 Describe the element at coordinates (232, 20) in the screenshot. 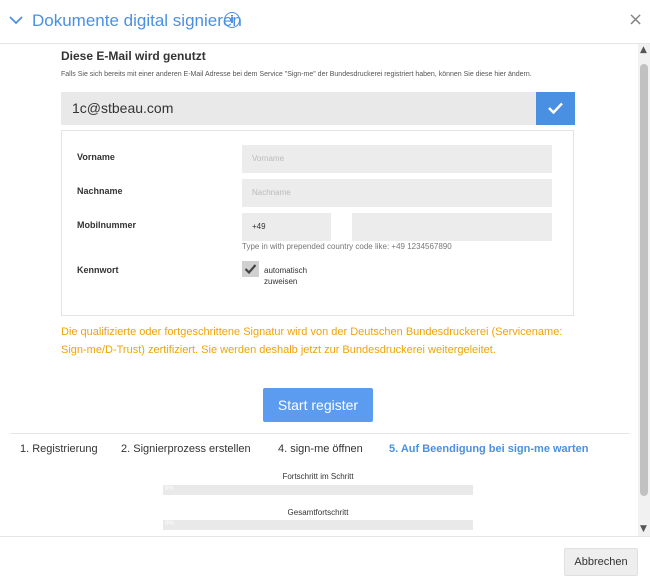

I see `info-icon: i` at that location.